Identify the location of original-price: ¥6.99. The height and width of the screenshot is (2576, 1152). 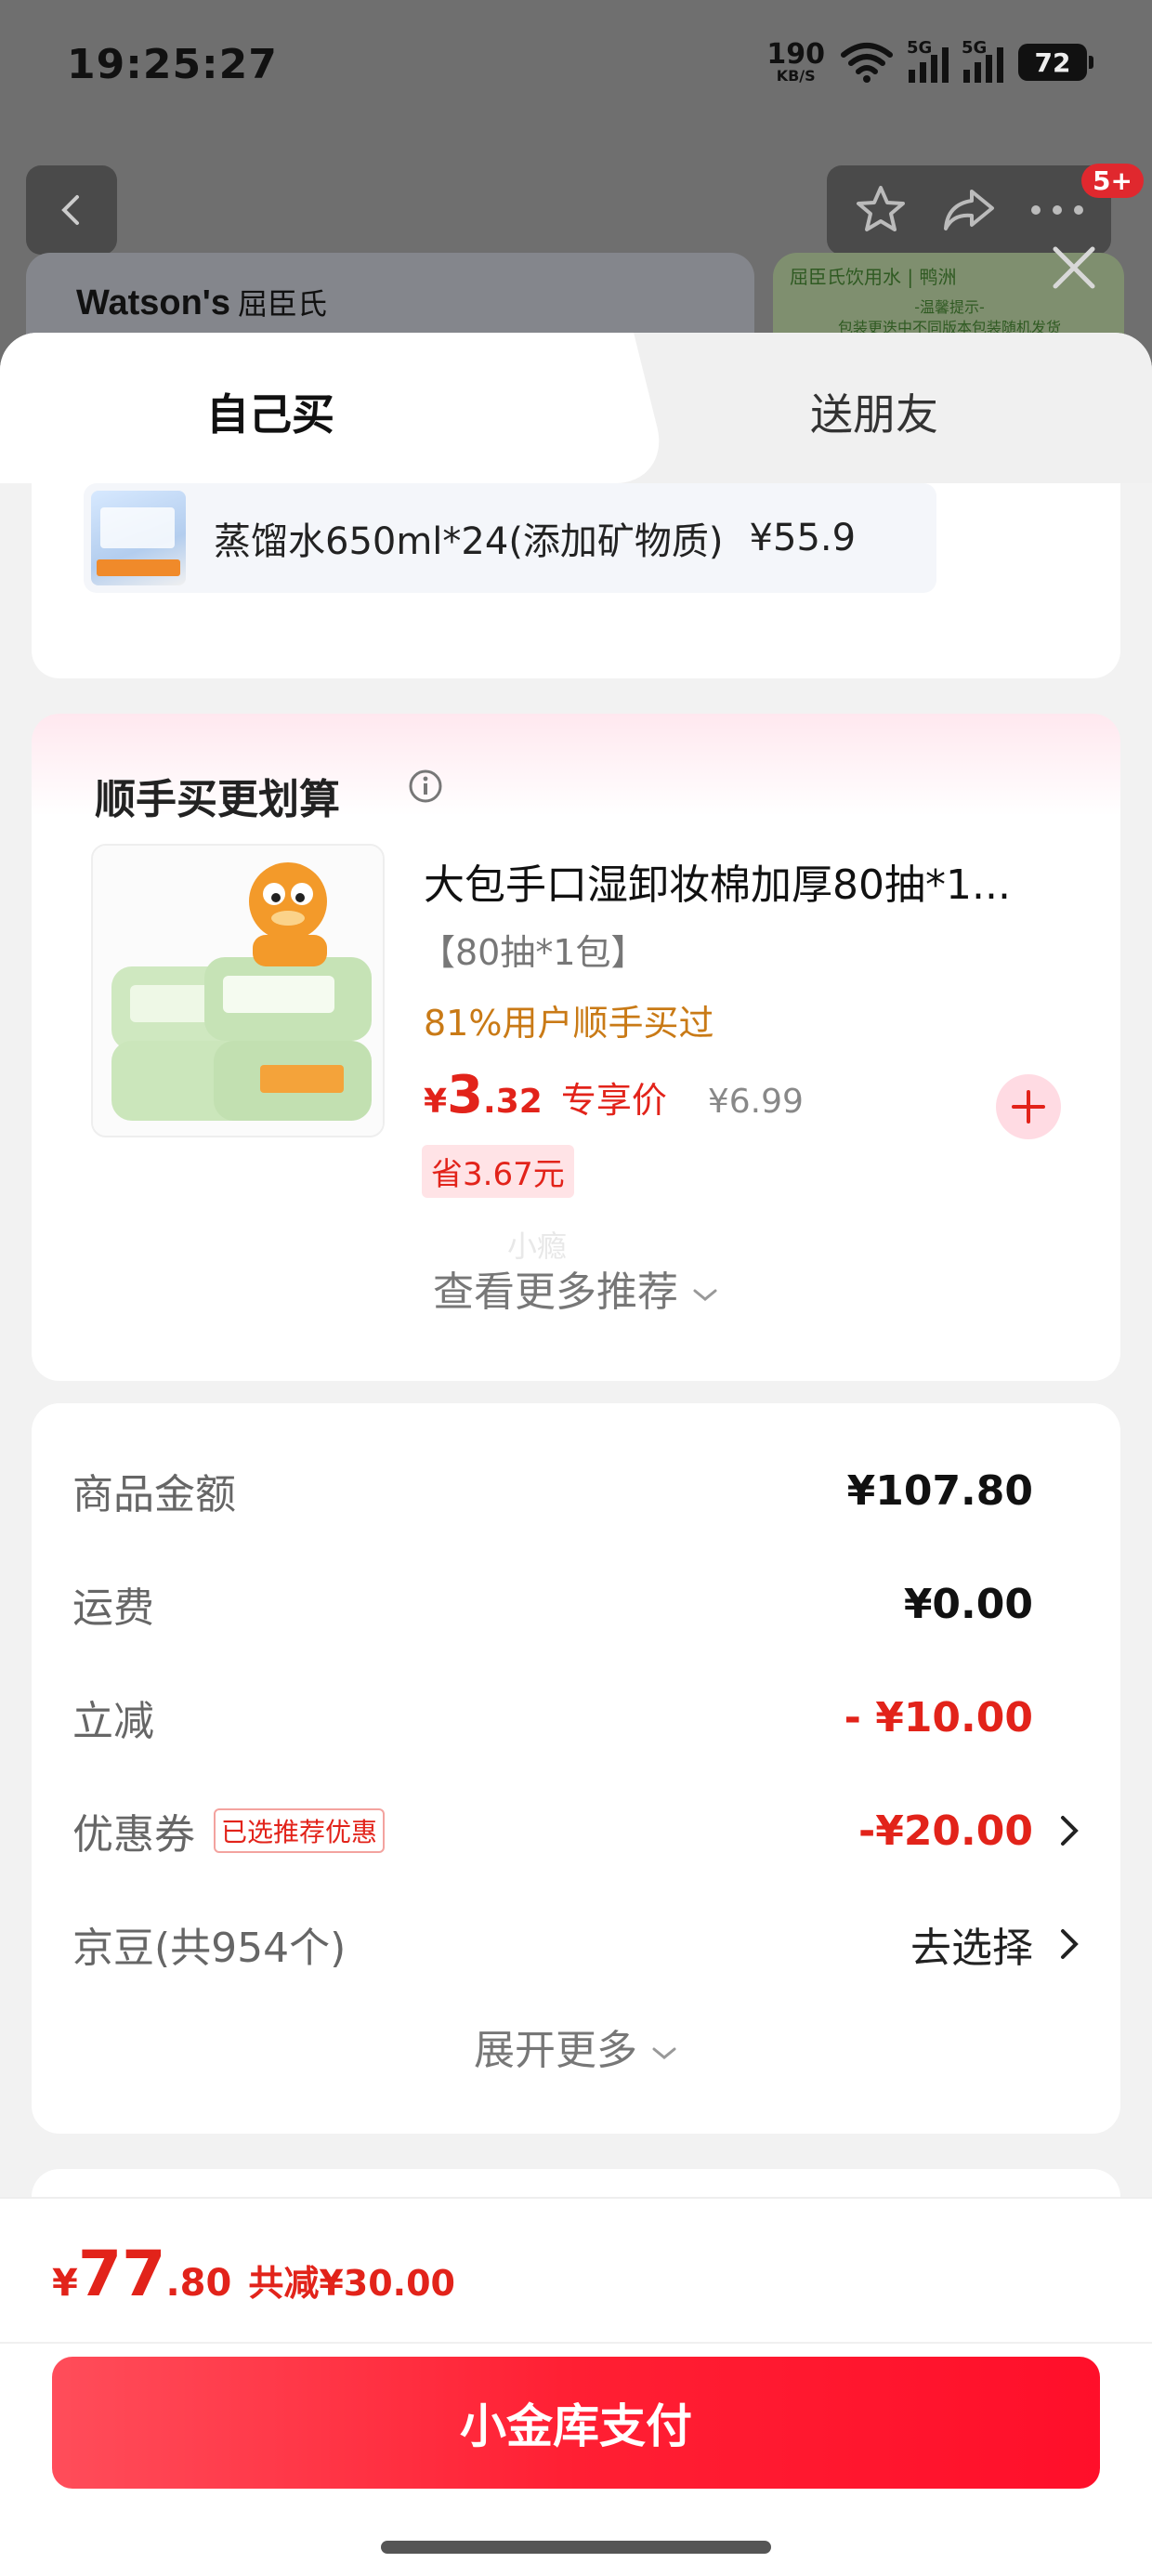
(755, 1102).